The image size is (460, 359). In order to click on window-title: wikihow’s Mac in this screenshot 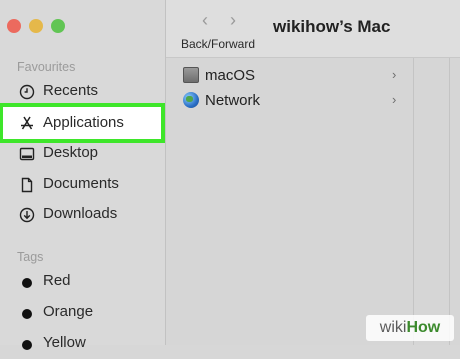, I will do `click(332, 26)`.